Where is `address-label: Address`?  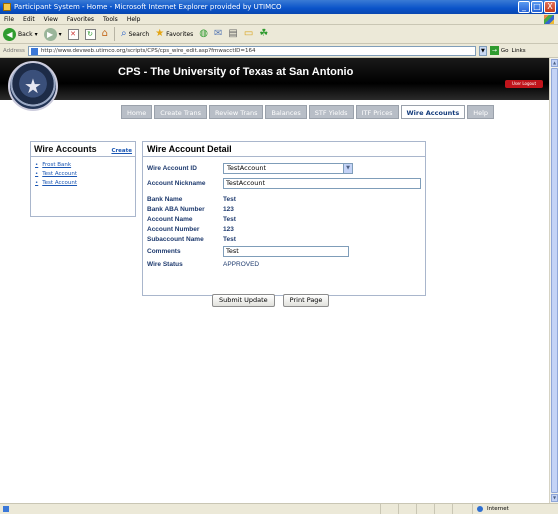
address-label: Address is located at coordinates (14, 50).